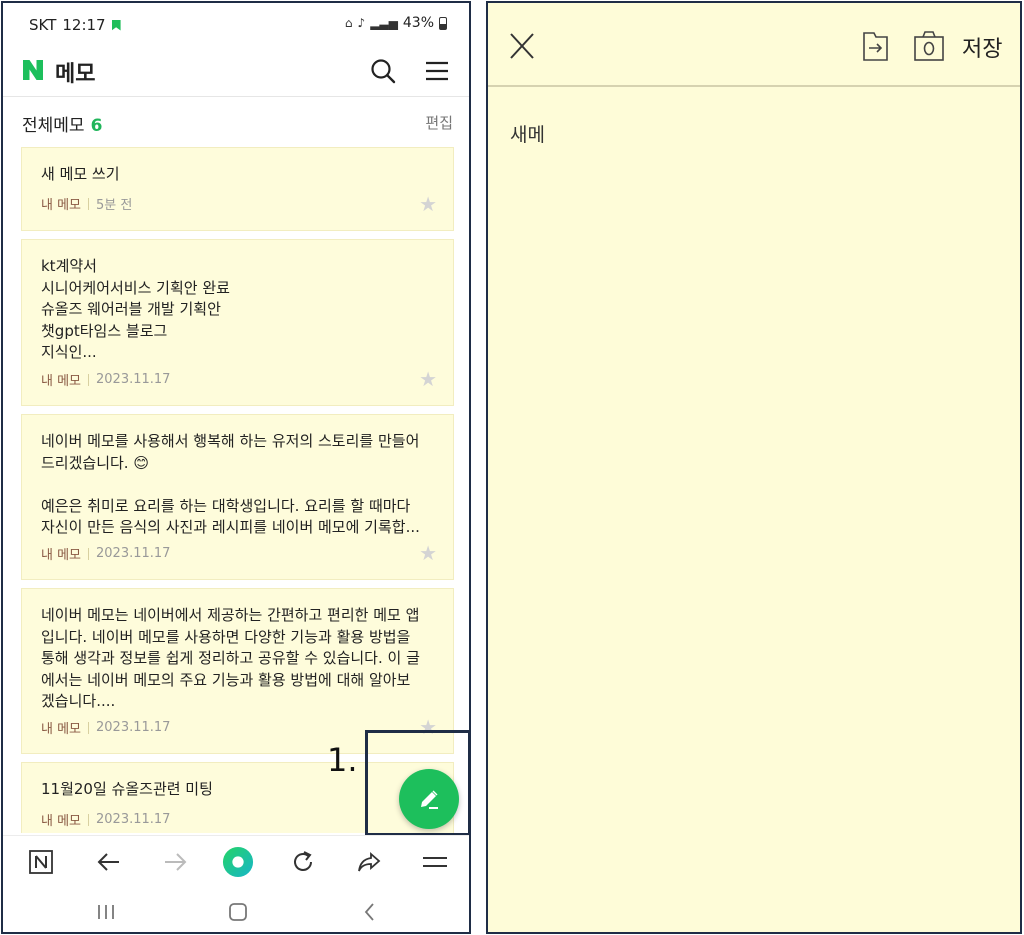  I want to click on forward-button, so click(175, 862).